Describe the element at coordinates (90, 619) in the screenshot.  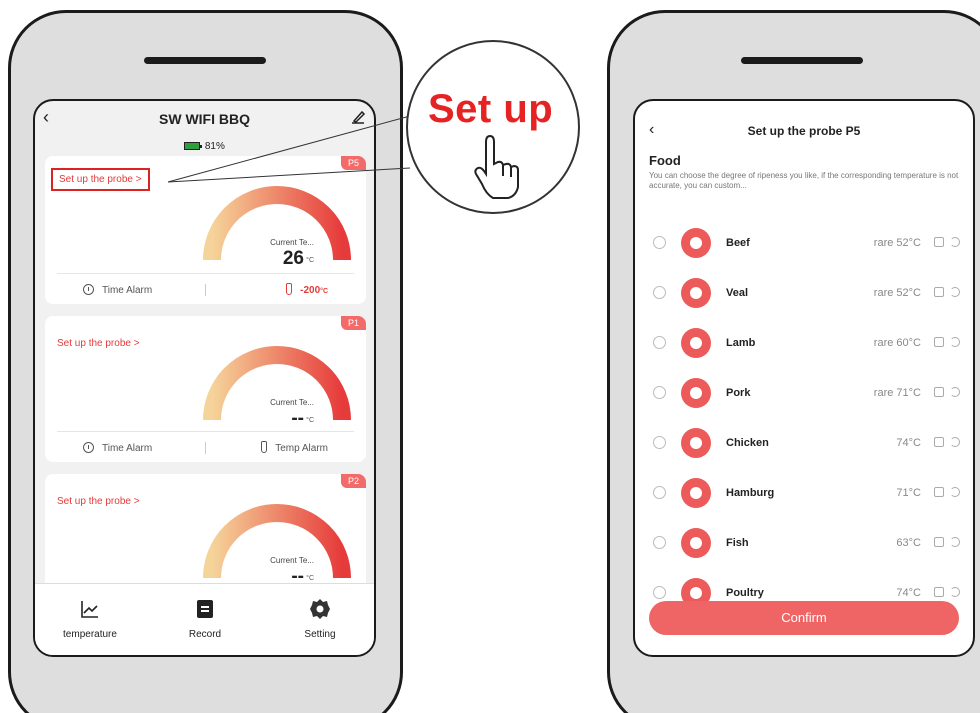
I see `nav-temperature: temperature` at that location.